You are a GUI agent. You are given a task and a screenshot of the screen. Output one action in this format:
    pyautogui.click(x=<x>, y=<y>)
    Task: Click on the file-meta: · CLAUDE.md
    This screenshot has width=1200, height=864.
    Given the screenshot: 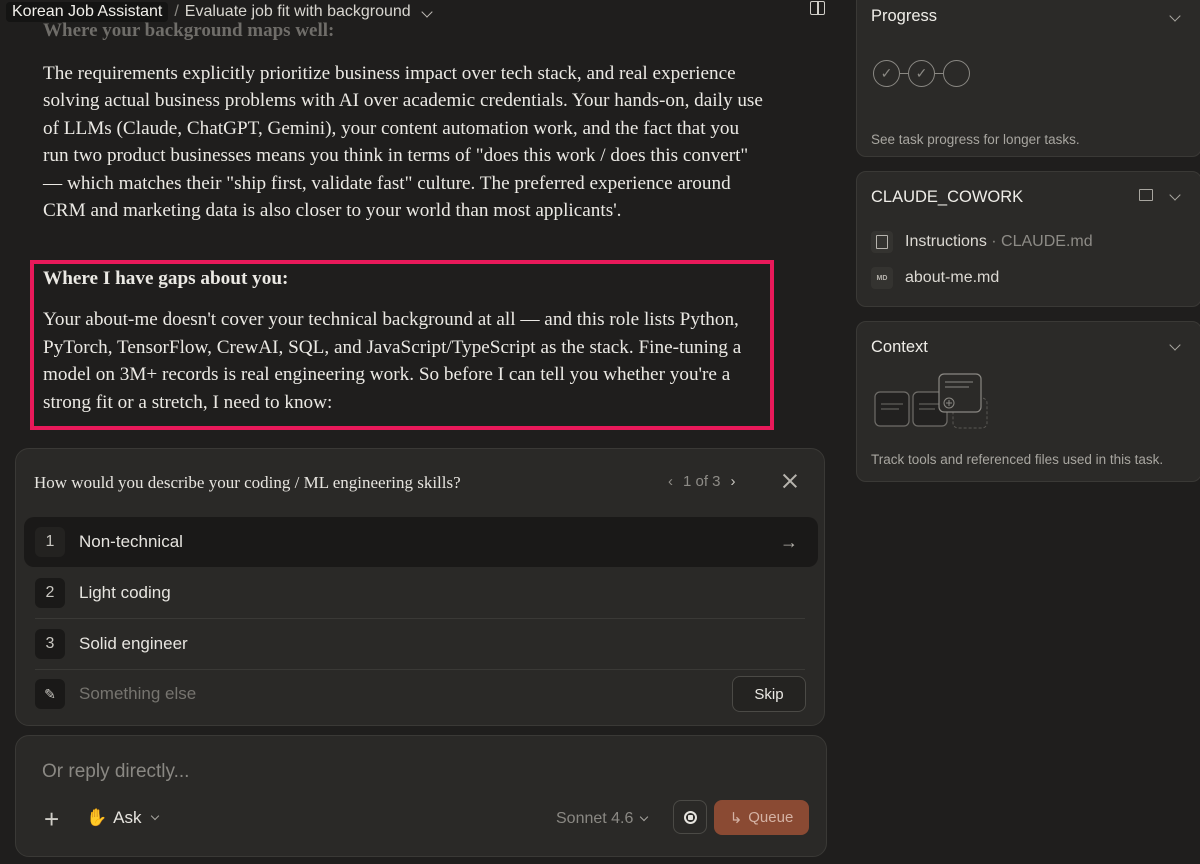 What is the action you would take?
    pyautogui.click(x=1042, y=241)
    